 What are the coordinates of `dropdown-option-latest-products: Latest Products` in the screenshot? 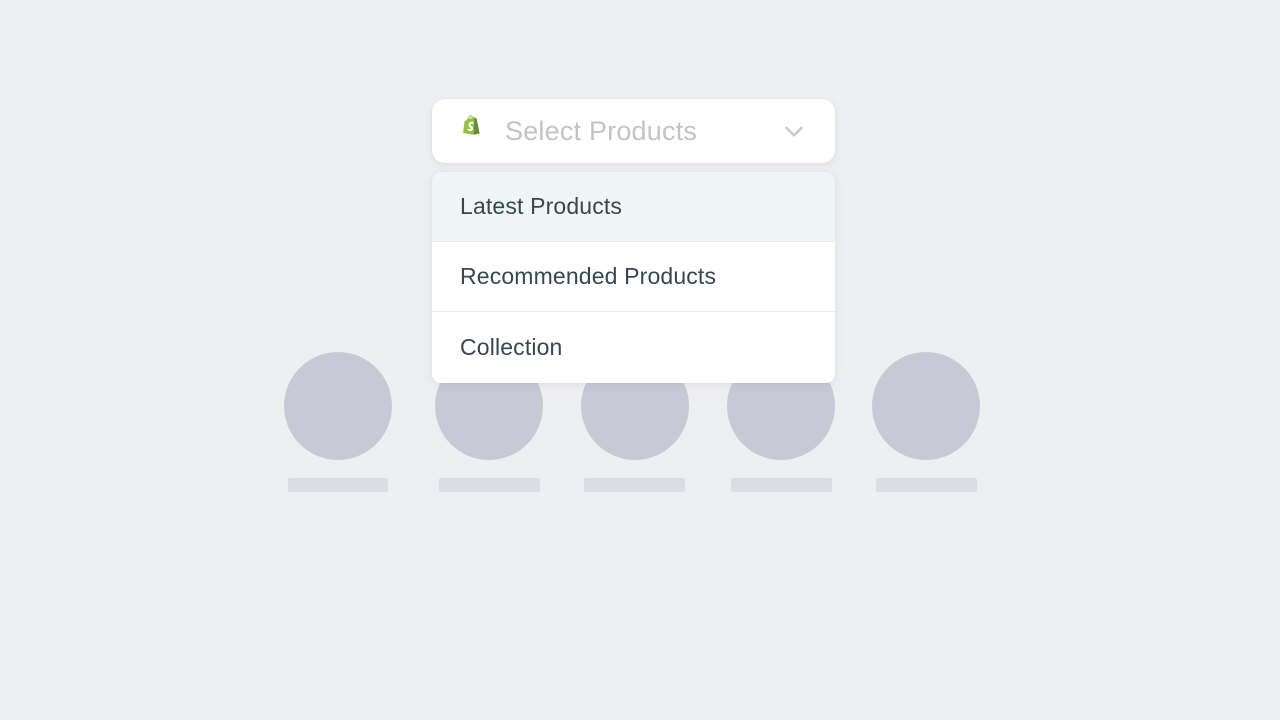 It's located at (633, 207).